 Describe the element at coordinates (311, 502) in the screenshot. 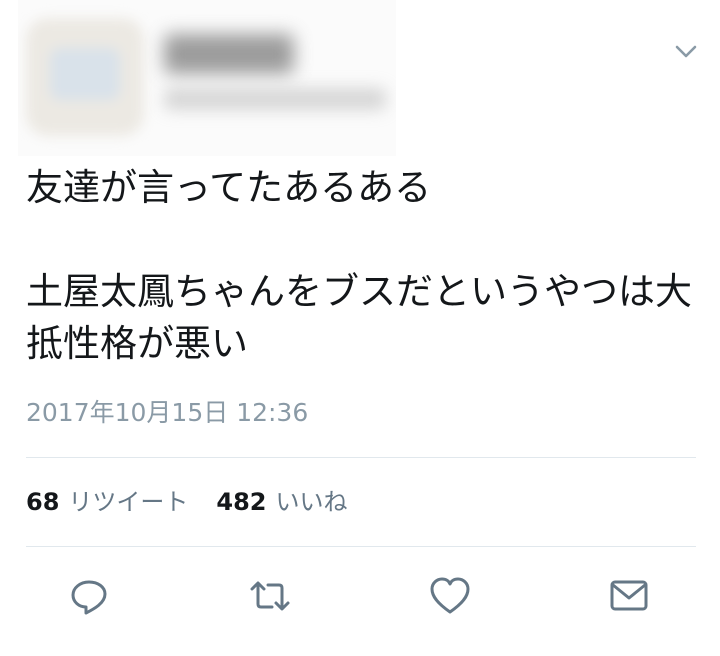

I see `like-label: いいね` at that location.